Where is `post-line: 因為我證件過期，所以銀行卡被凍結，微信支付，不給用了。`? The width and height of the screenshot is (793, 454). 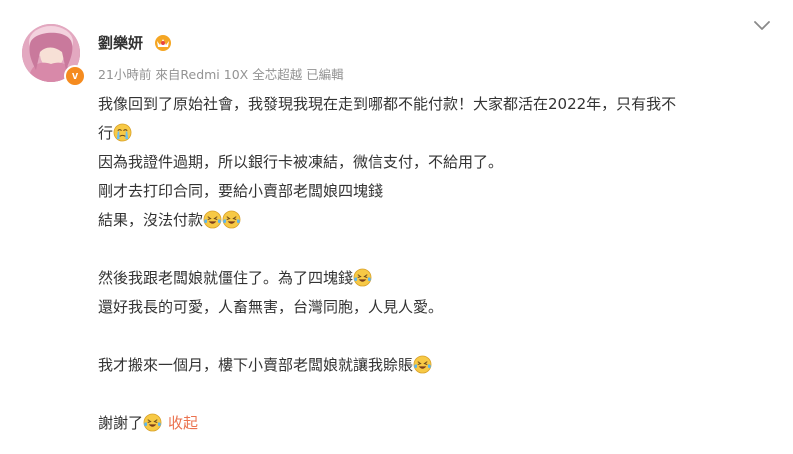 post-line: 因為我證件過期，所以銀行卡被凍結，微信支付，不給用了。 is located at coordinates (443, 162).